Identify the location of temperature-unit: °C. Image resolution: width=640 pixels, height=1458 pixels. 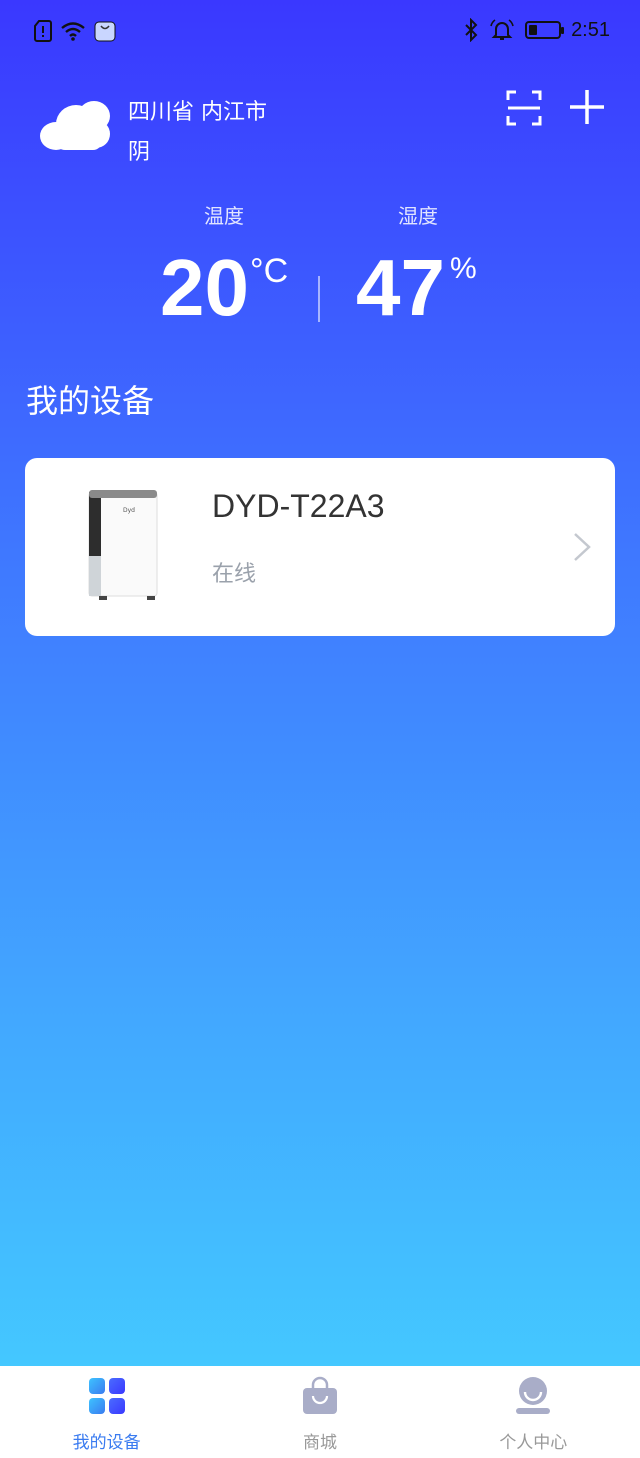
(269, 271).